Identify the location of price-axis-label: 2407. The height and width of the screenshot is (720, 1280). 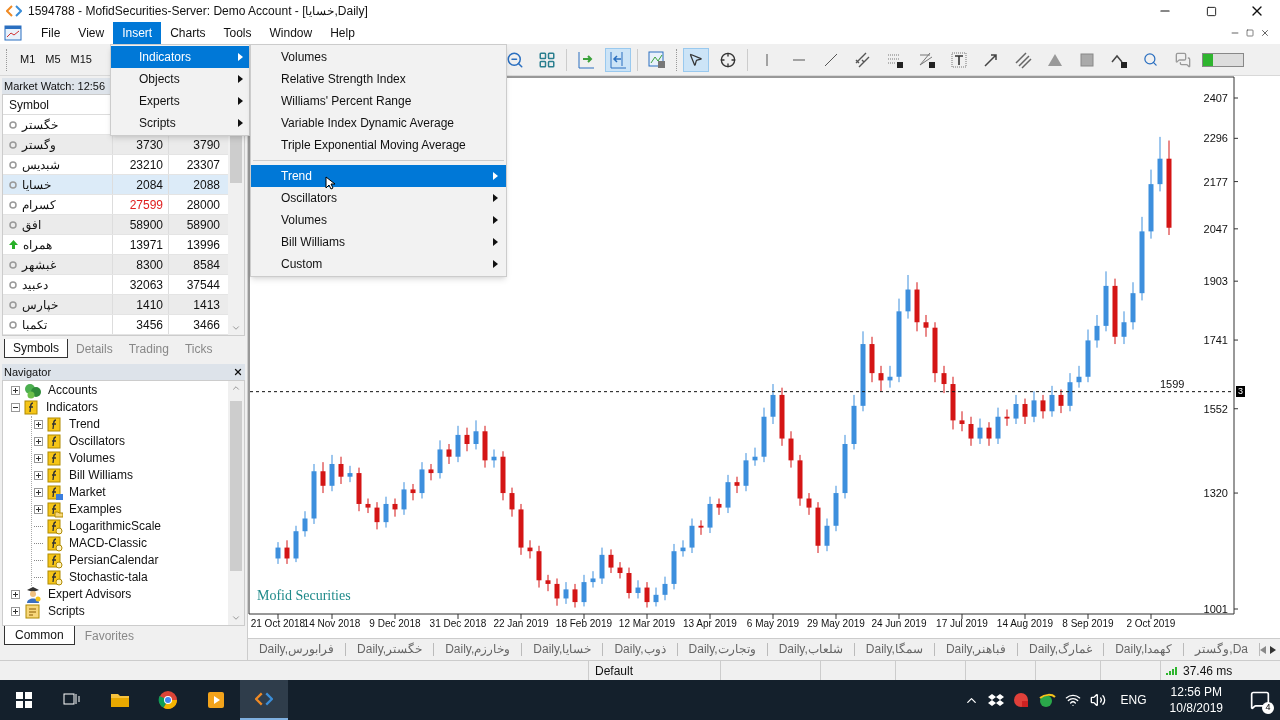
(1215, 98).